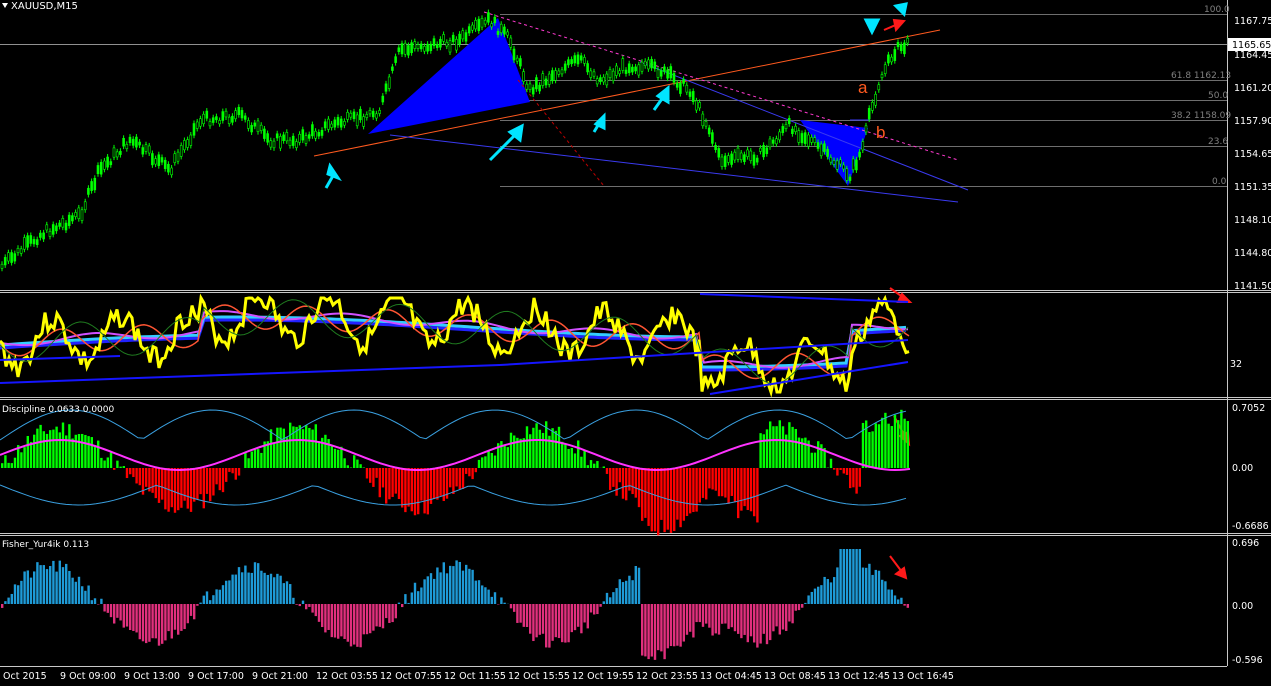  Describe the element at coordinates (475, 676) in the screenshot. I see `time-tick: 12 Oct 11:55` at that location.